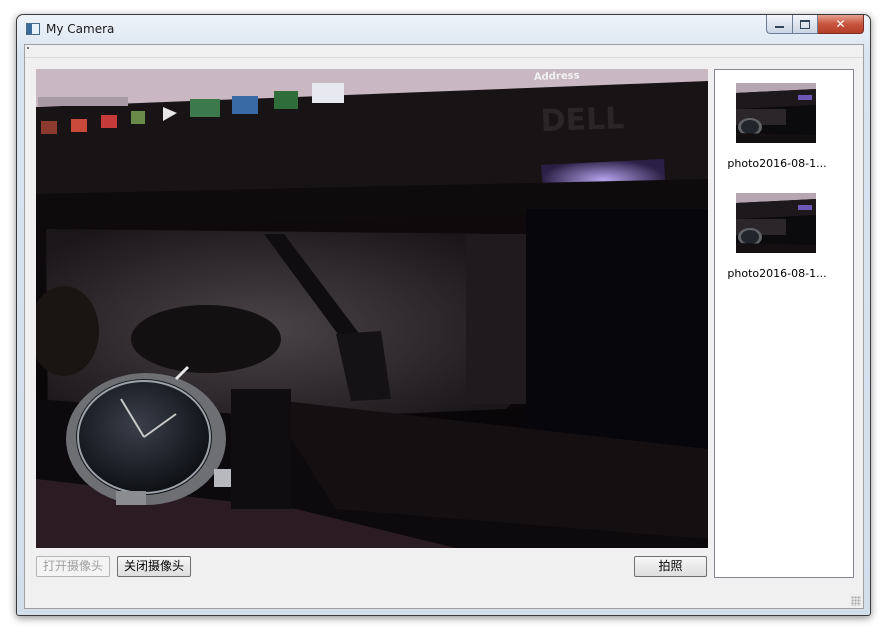 This screenshot has width=887, height=632. I want to click on close-button: ✕, so click(841, 24).